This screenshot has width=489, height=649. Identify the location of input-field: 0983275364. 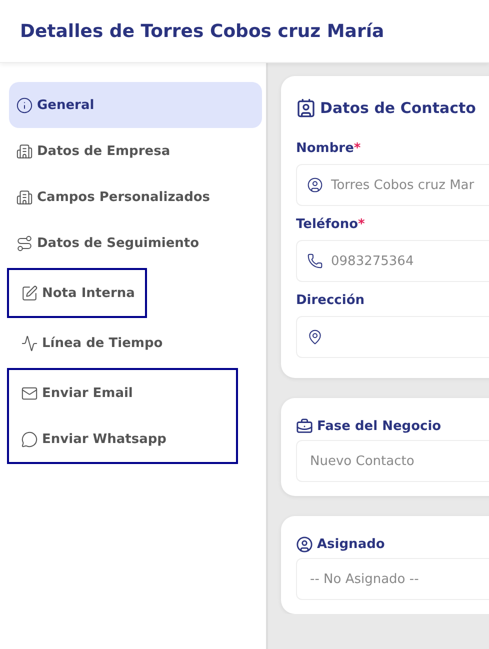
(392, 261).